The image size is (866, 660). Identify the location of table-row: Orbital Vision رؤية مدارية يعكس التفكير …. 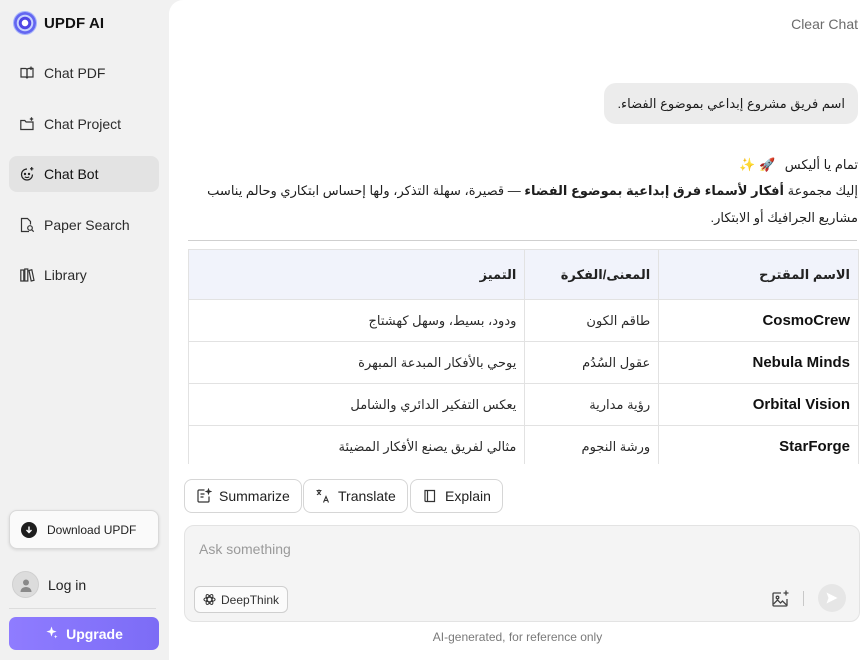
(523, 404).